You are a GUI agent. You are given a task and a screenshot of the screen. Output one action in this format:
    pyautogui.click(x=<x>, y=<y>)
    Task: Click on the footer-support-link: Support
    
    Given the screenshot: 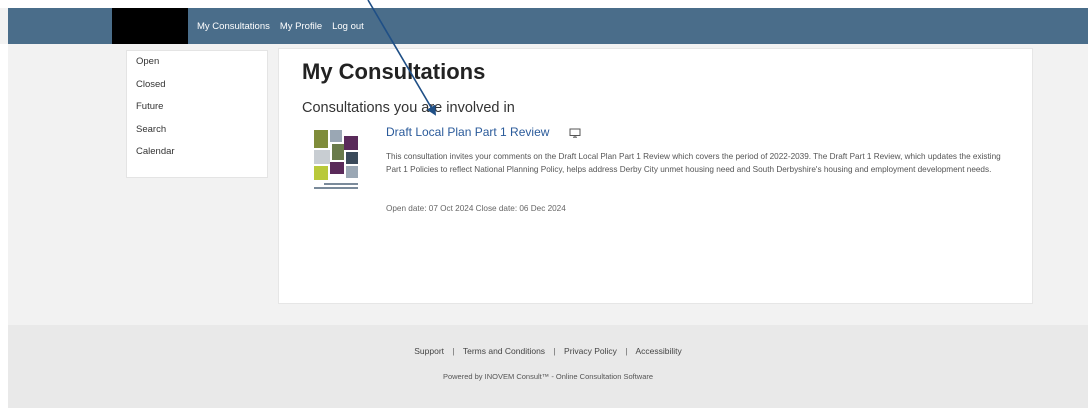 What is the action you would take?
    pyautogui.click(x=429, y=351)
    